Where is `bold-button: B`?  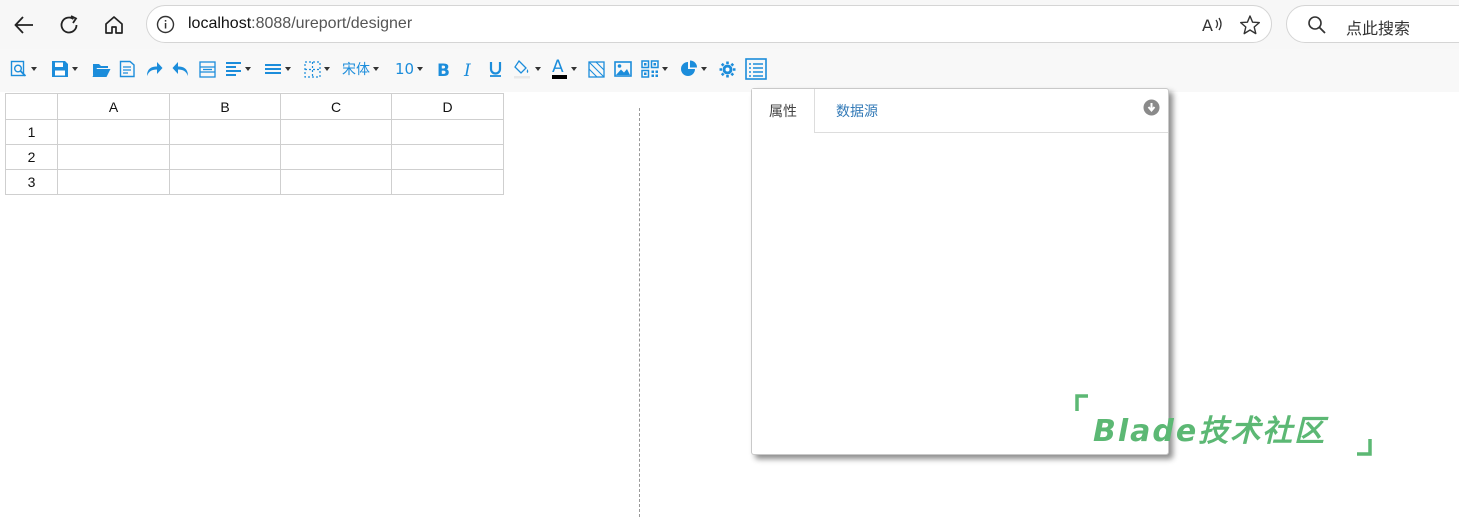
bold-button: B is located at coordinates (443, 69).